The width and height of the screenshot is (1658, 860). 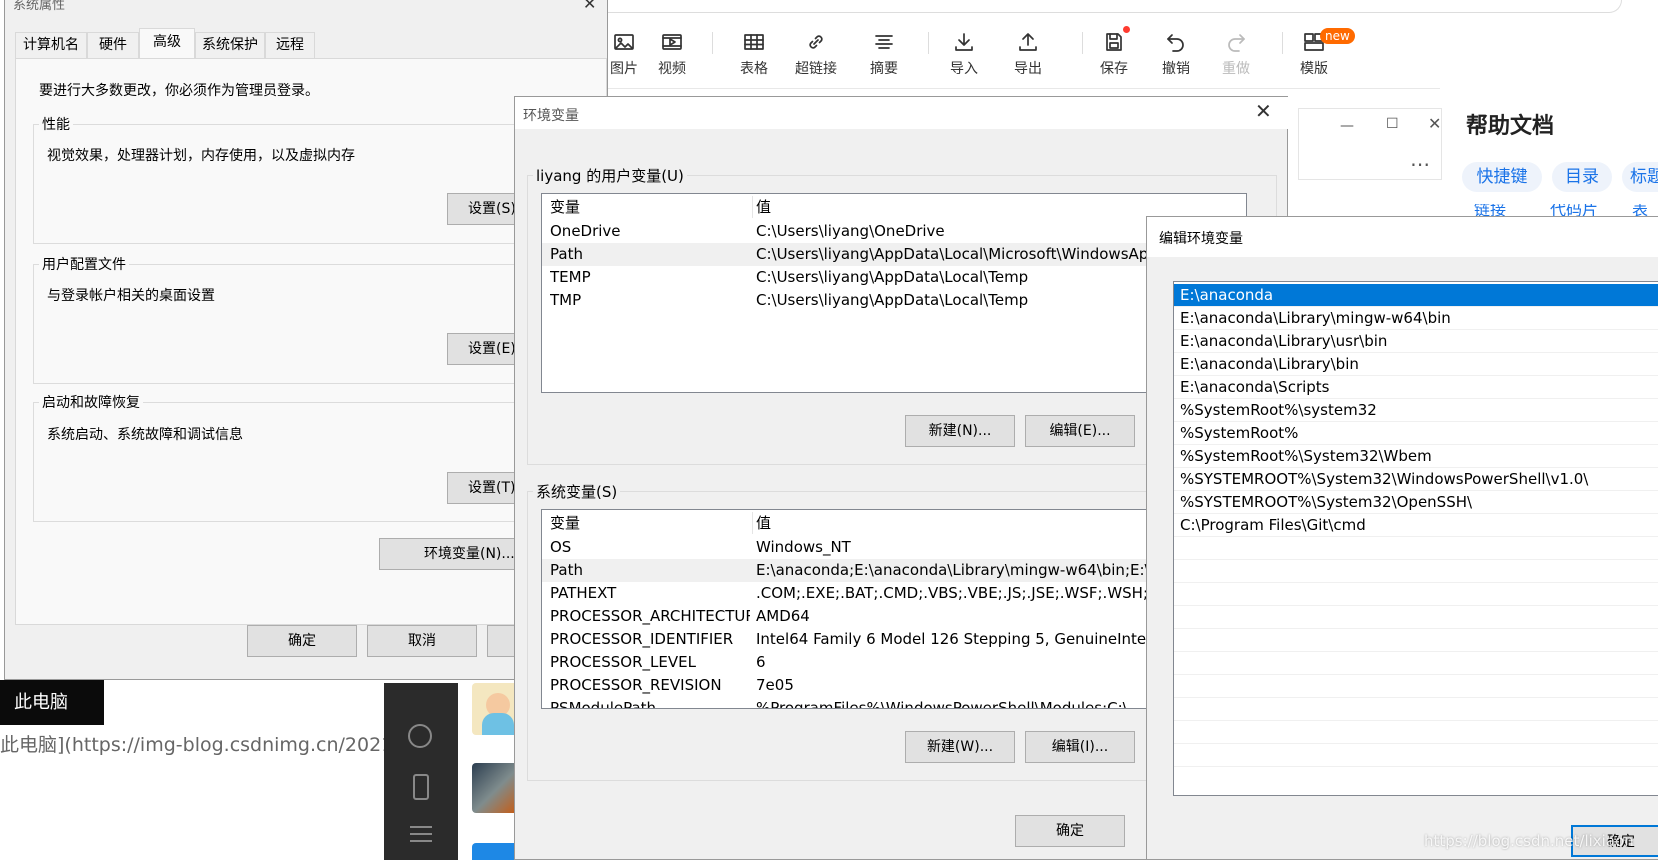 I want to click on list-item: %SystemRoot%, so click(x=1416, y=433).